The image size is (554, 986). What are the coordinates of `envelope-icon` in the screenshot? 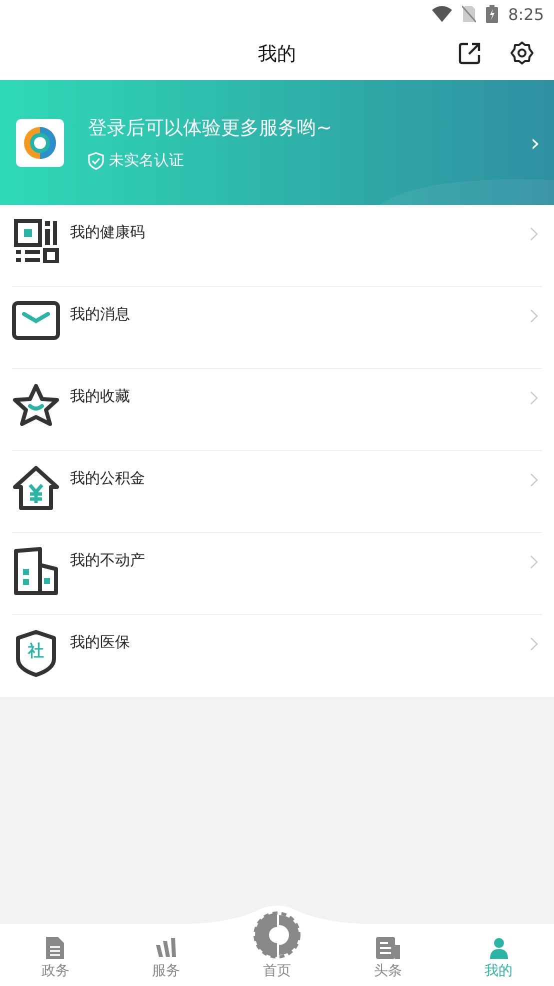 It's located at (36, 321).